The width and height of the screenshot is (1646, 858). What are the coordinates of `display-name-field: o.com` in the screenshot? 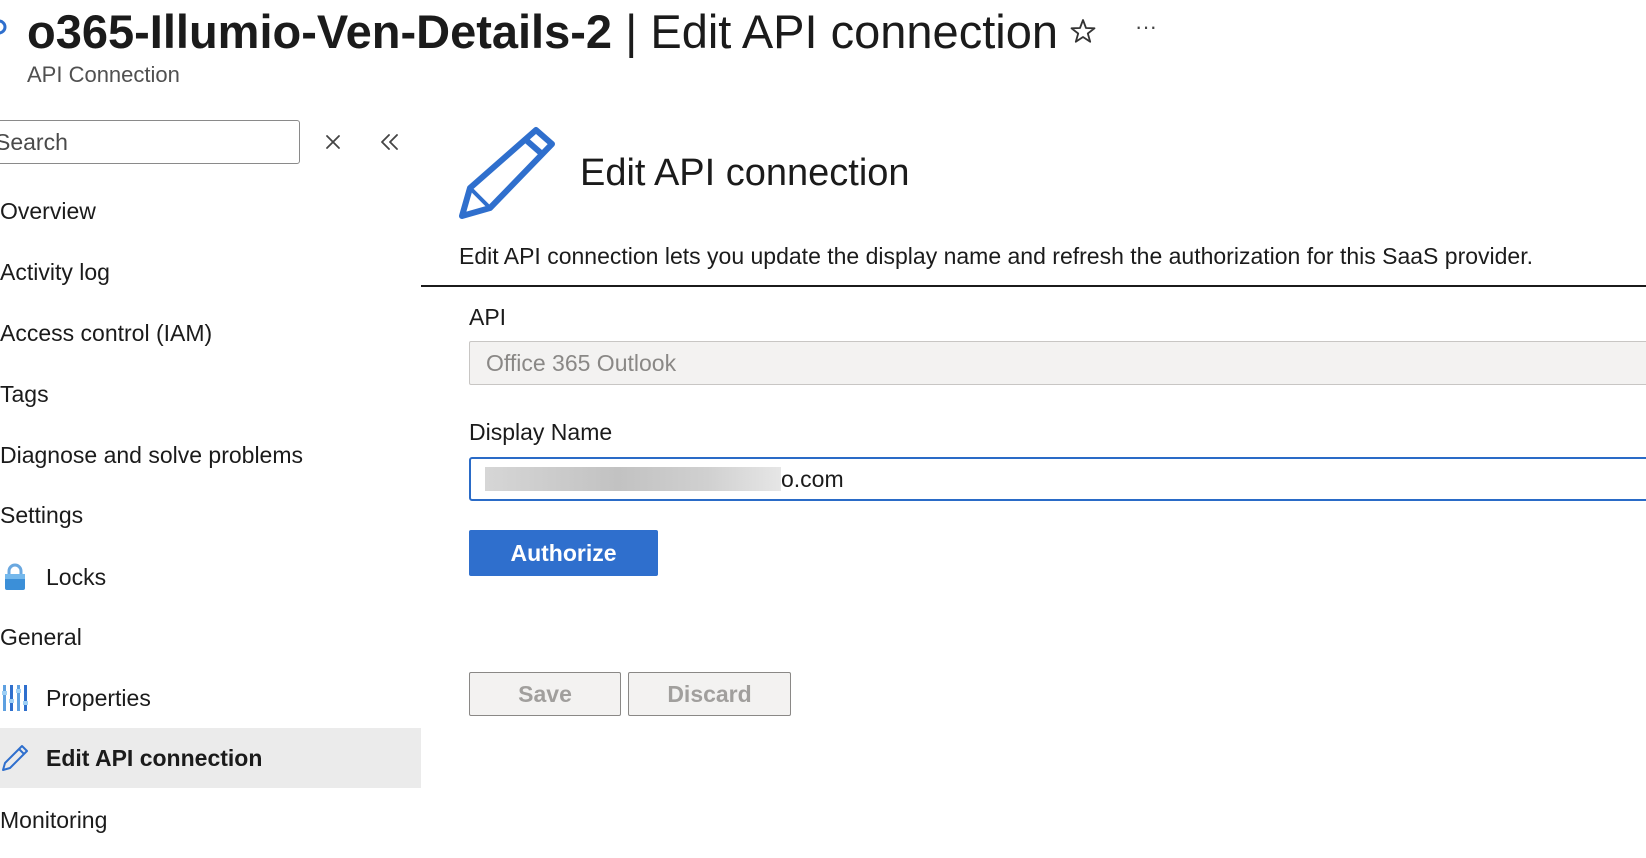 It's located at (1057, 479).